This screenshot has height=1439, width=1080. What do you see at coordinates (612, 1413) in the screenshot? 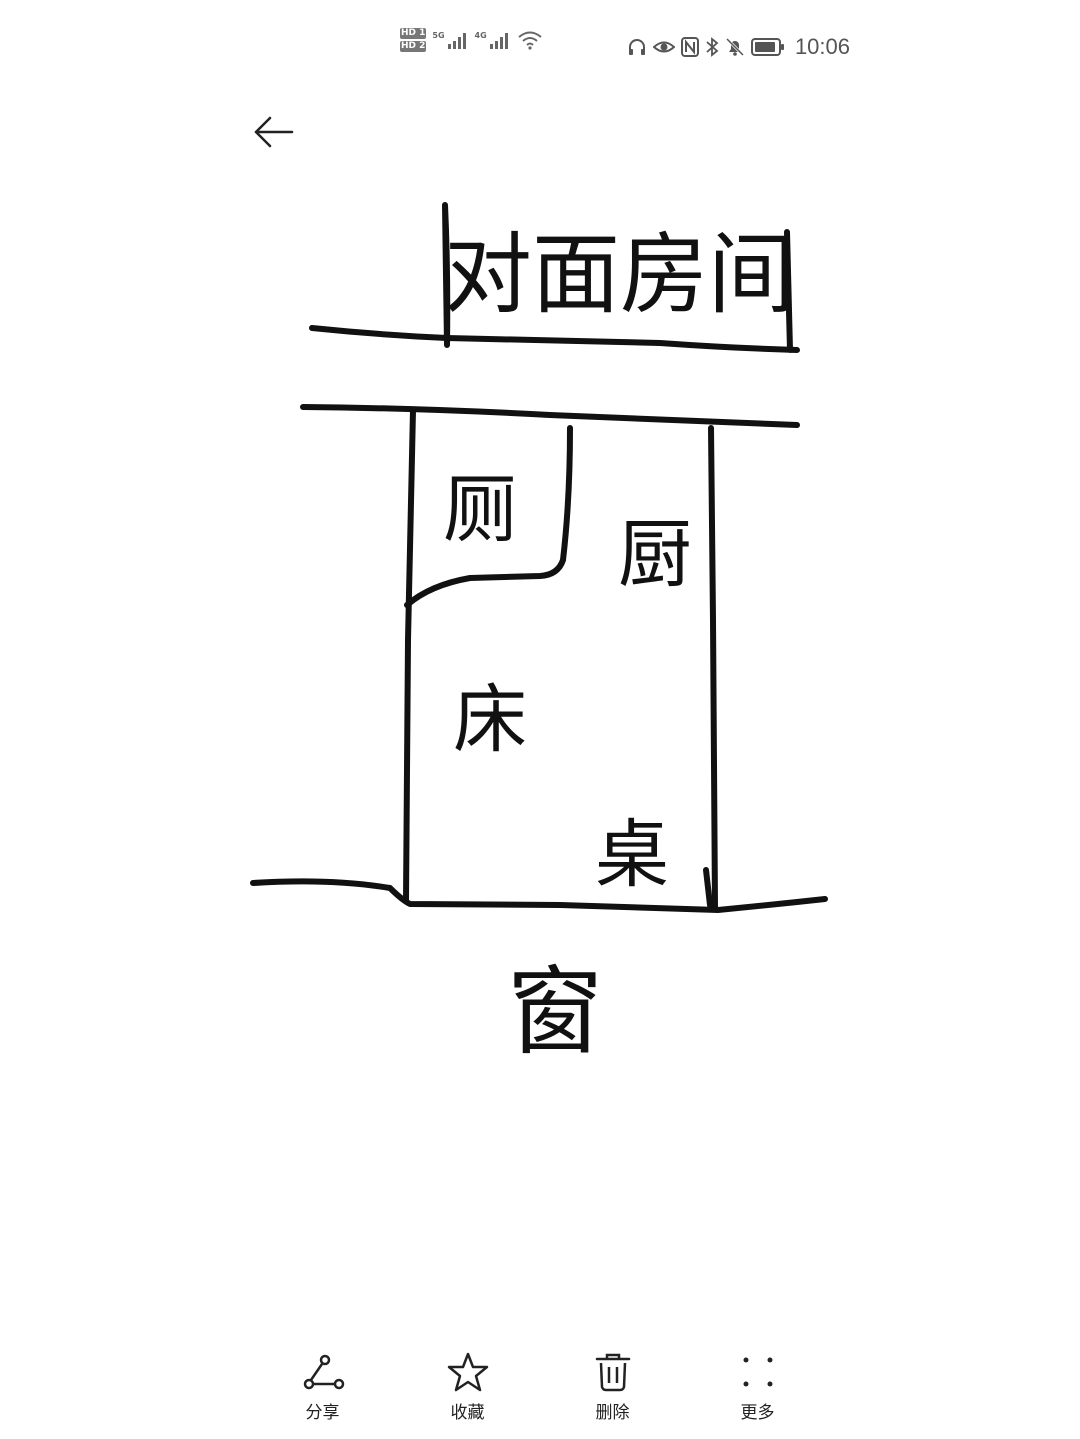
I see `delete-label: 删除` at bounding box center [612, 1413].